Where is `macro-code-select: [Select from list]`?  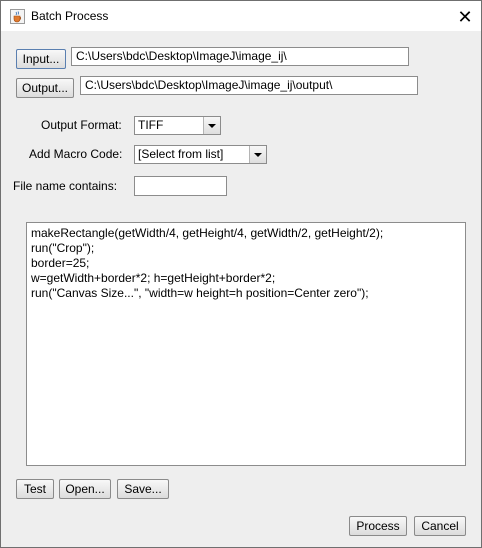 macro-code-select: [Select from list] is located at coordinates (200, 154).